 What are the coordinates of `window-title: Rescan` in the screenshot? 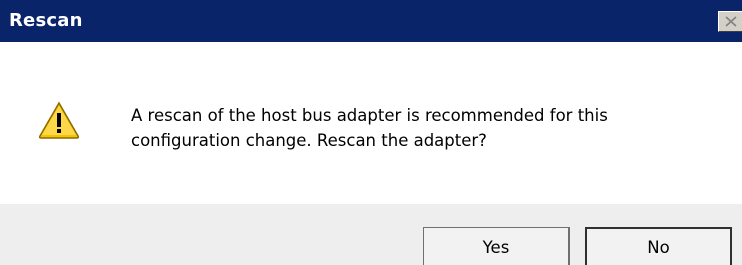 It's located at (46, 20).